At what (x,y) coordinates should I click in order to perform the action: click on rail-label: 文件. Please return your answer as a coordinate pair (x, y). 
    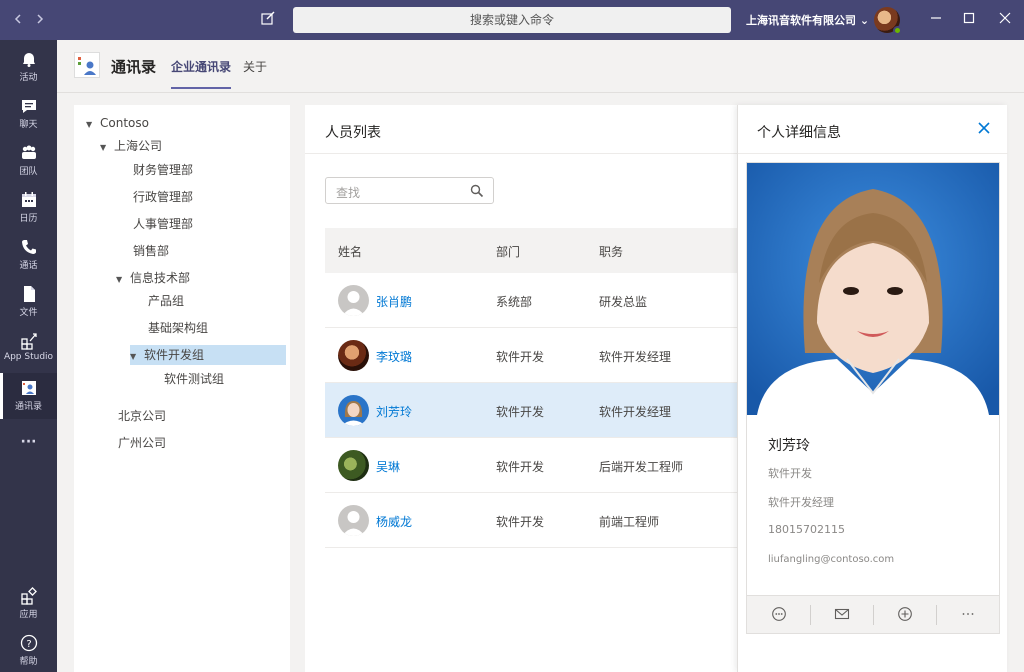
    Looking at the image, I should click on (28, 313).